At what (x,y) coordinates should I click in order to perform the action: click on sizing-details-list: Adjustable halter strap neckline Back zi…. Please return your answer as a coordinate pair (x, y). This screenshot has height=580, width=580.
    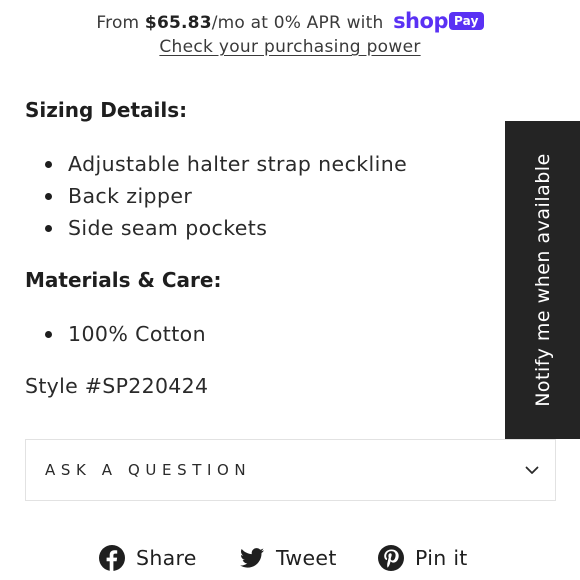
    Looking at the image, I should click on (226, 196).